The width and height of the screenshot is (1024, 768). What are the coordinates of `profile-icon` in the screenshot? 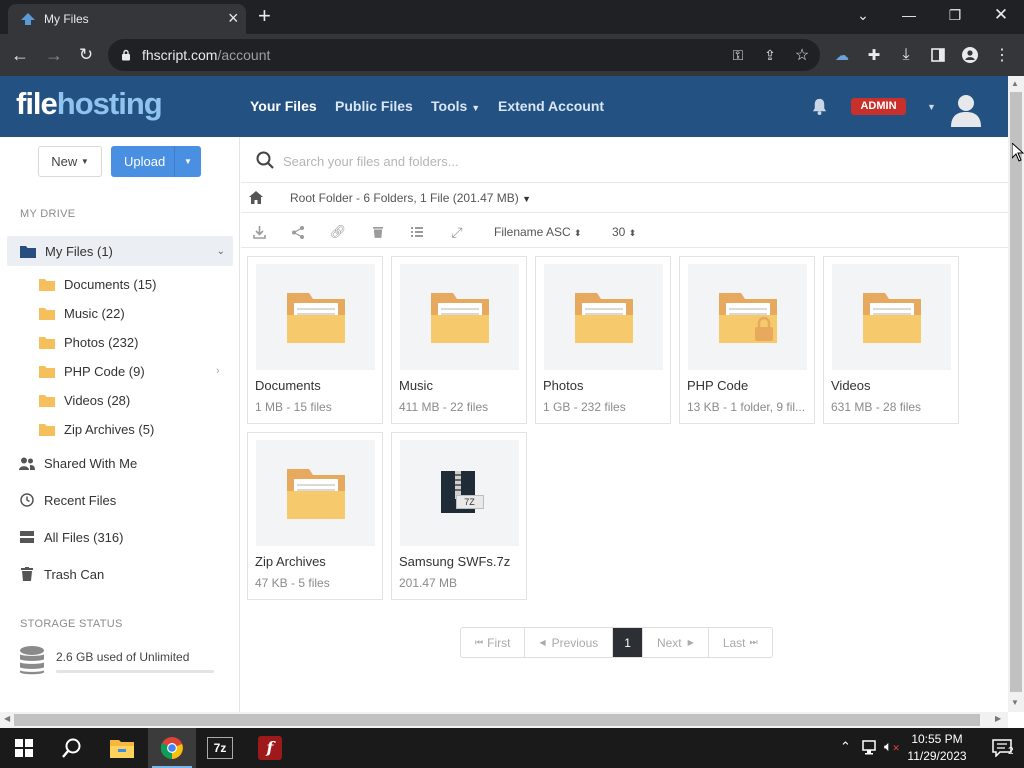 It's located at (970, 55).